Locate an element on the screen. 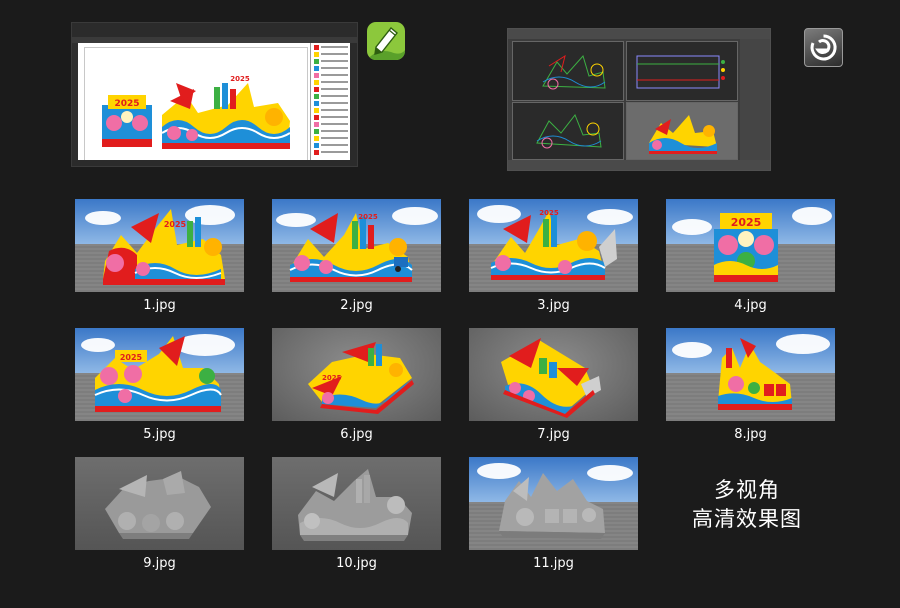 This screenshot has height=608, width=900. thumbnail-4: 2025 is located at coordinates (750, 245).